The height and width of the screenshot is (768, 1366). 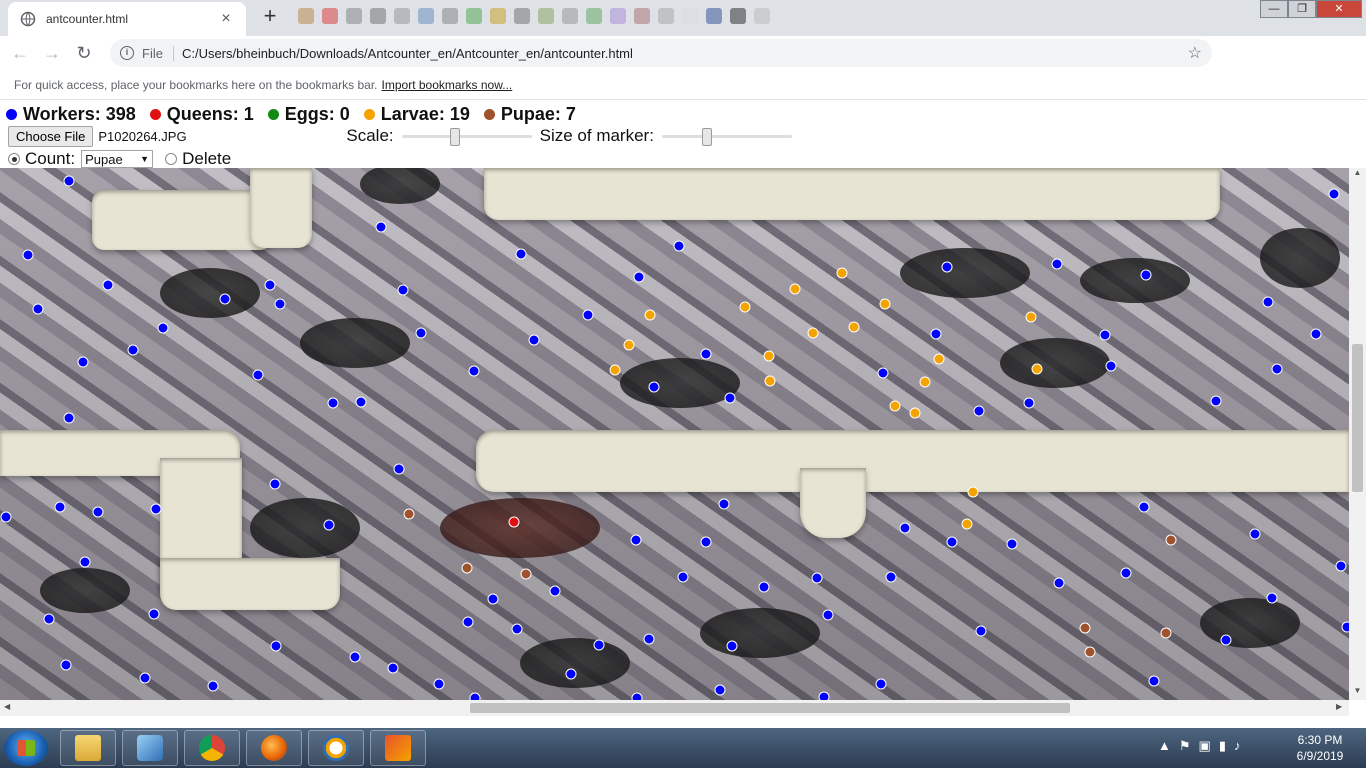 I want to click on volume-icon: ♪, so click(x=1237, y=746).